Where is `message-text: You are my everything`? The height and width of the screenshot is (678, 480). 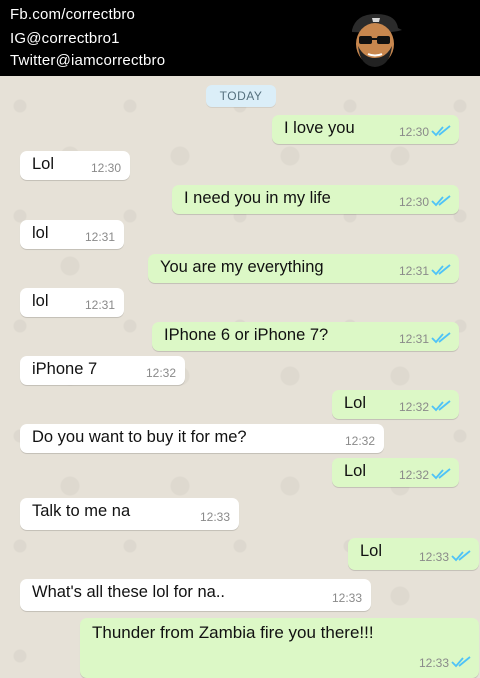
message-text: You are my everything is located at coordinates (242, 267).